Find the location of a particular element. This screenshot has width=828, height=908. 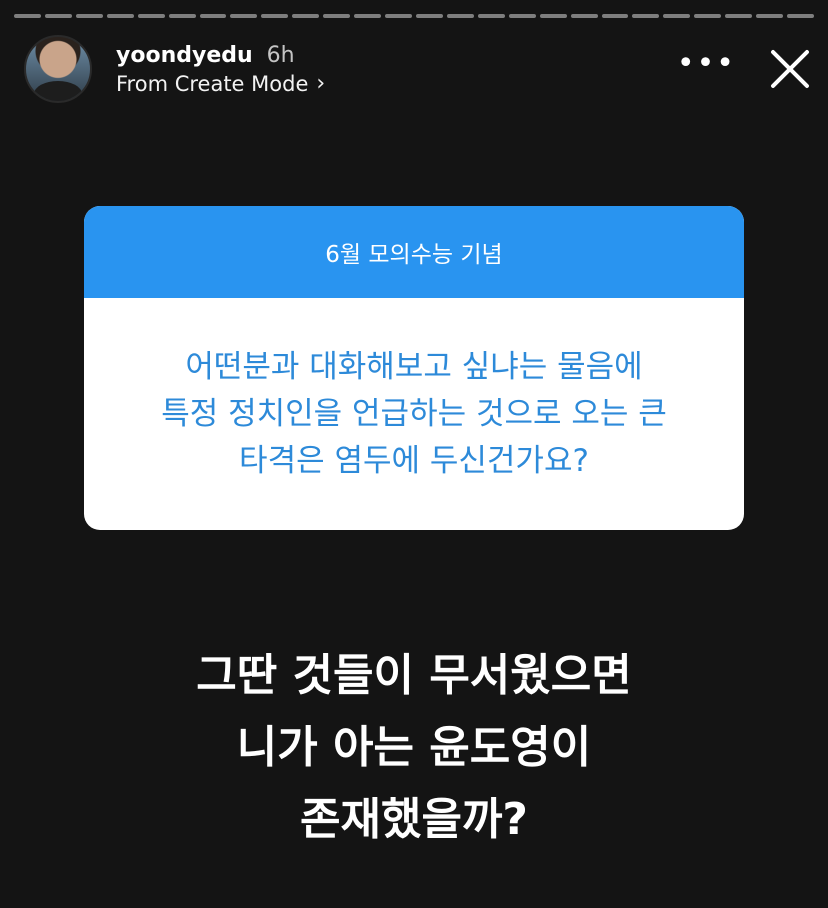

avatar is located at coordinates (58, 69).